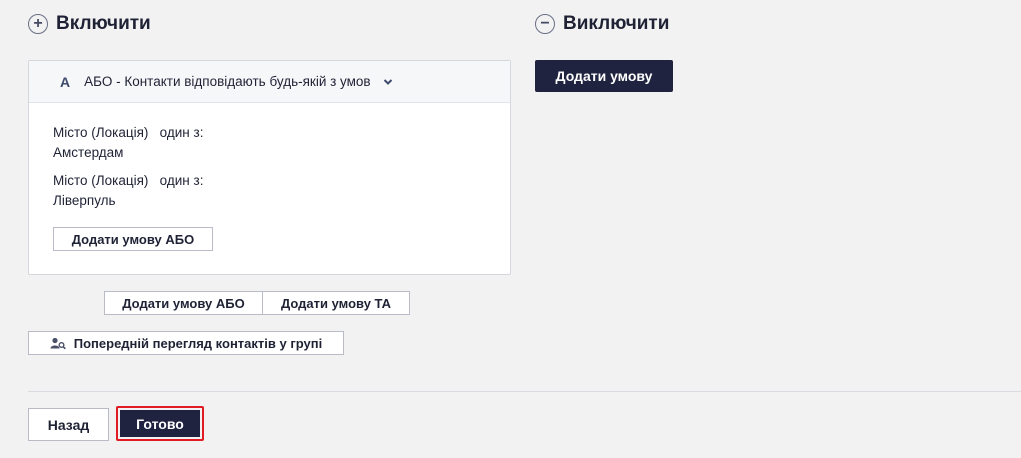  What do you see at coordinates (133, 239) in the screenshot?
I see `add-or-condition-button: Додати умову АБО` at bounding box center [133, 239].